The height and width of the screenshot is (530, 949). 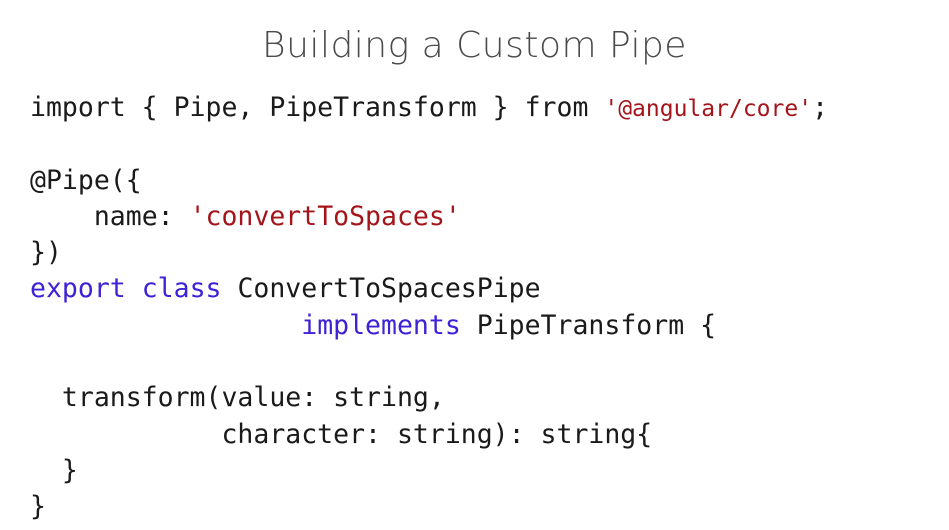 I want to click on code-line-implements: implements PipeTransform {, so click(x=429, y=326).